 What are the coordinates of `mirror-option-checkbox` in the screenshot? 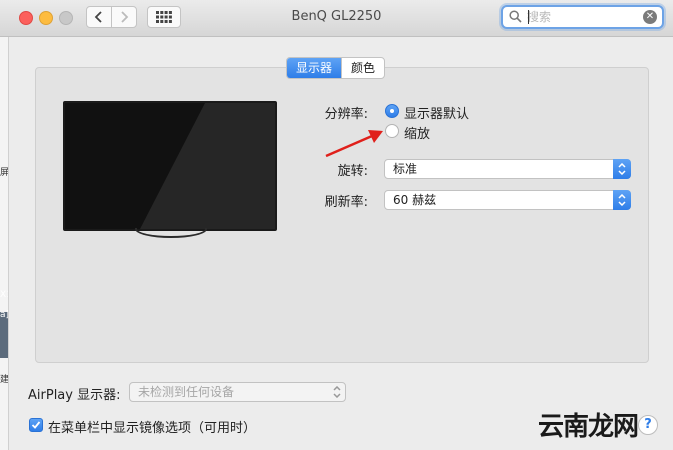 It's located at (36, 425).